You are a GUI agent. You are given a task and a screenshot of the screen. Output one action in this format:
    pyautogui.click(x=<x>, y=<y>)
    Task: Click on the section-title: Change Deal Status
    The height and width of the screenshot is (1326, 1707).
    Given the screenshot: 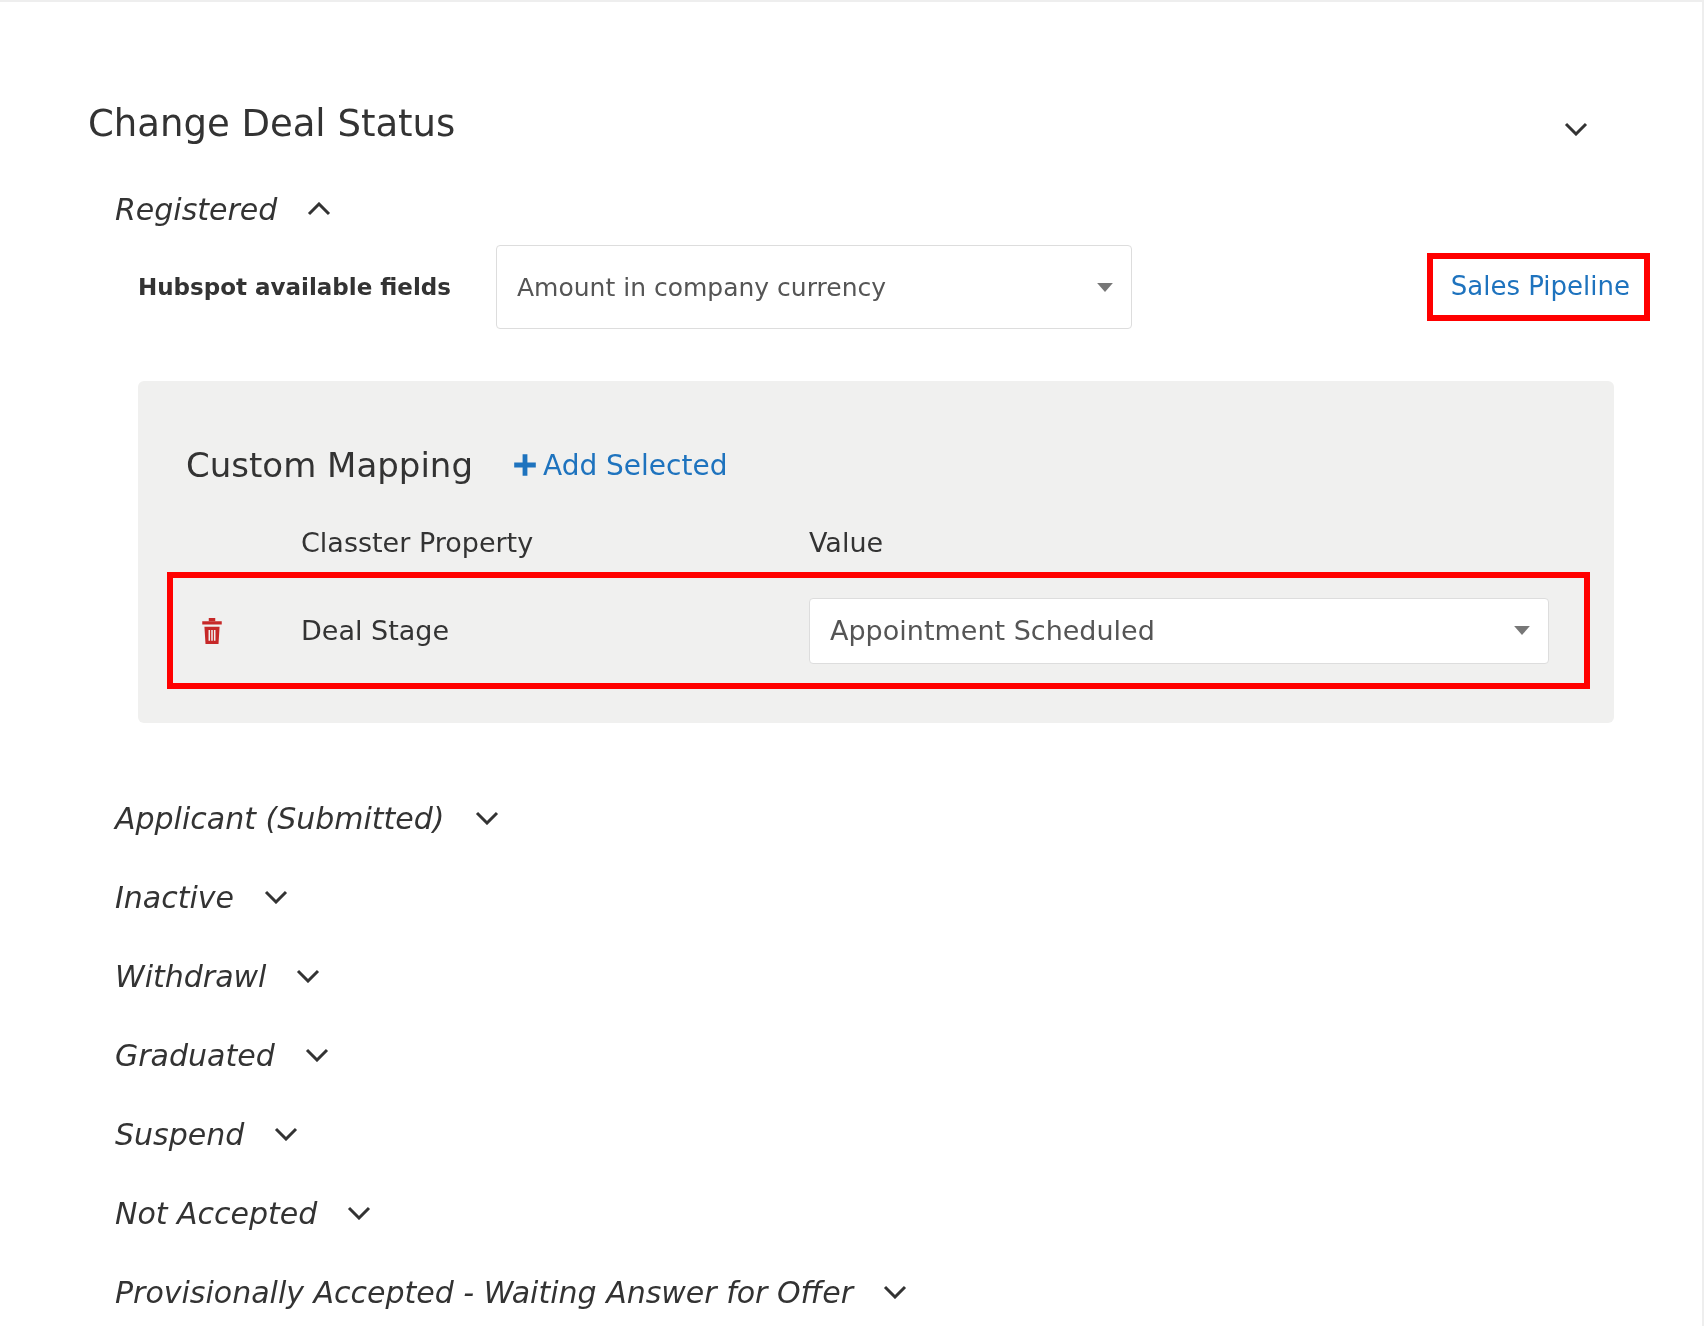 What is the action you would take?
    pyautogui.click(x=272, y=124)
    